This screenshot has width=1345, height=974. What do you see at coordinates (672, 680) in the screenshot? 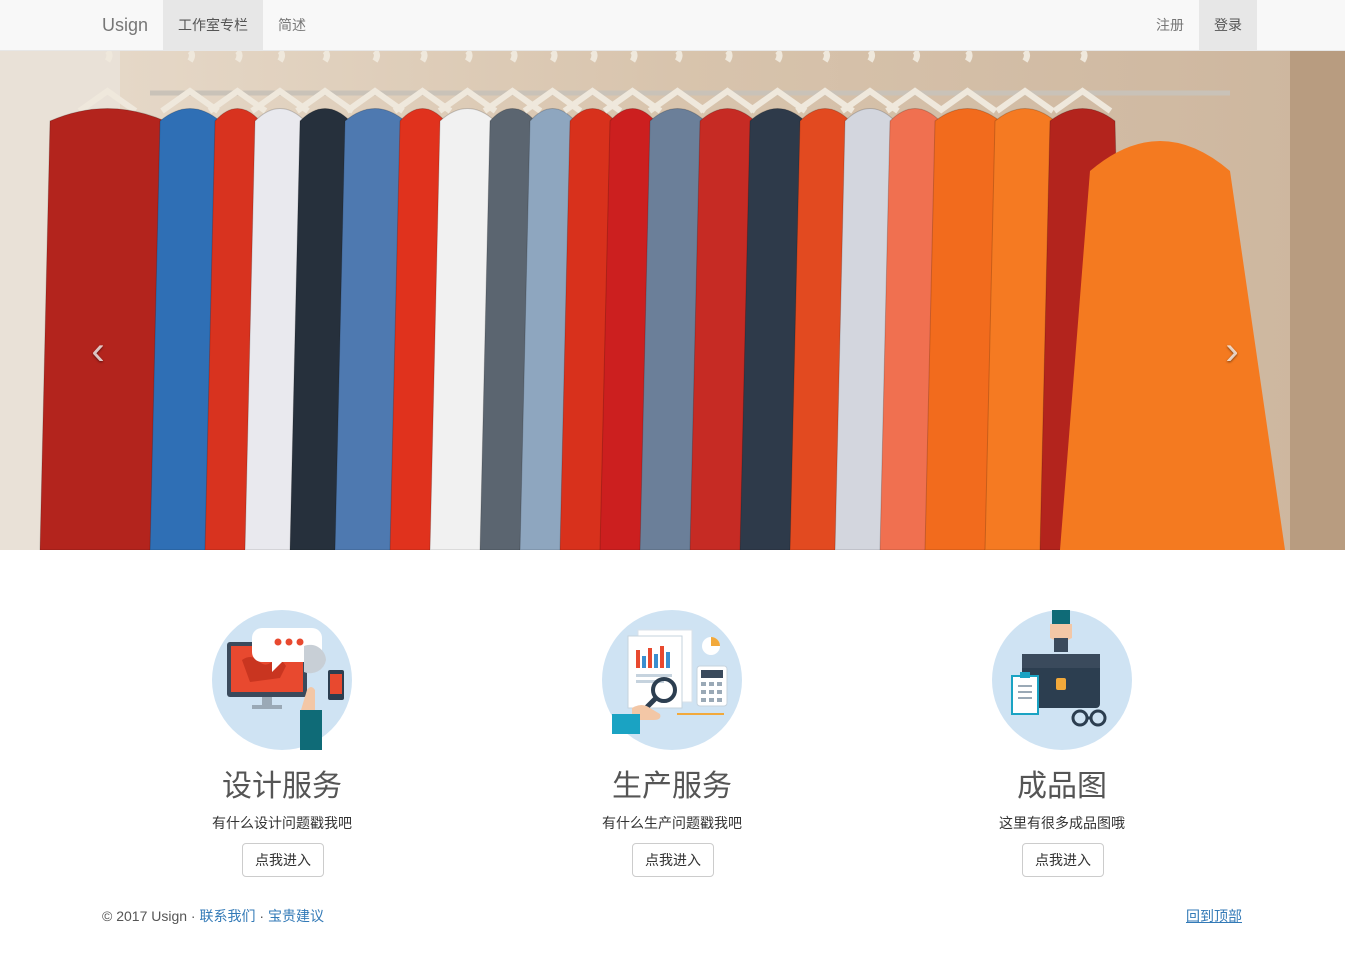
I see `production-service-icon` at bounding box center [672, 680].